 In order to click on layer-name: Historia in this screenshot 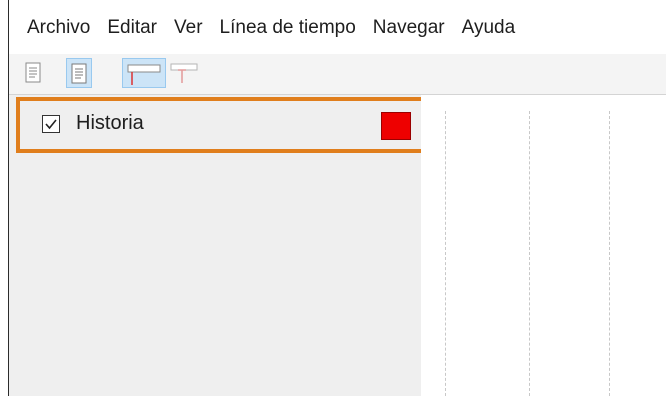, I will do `click(110, 123)`.